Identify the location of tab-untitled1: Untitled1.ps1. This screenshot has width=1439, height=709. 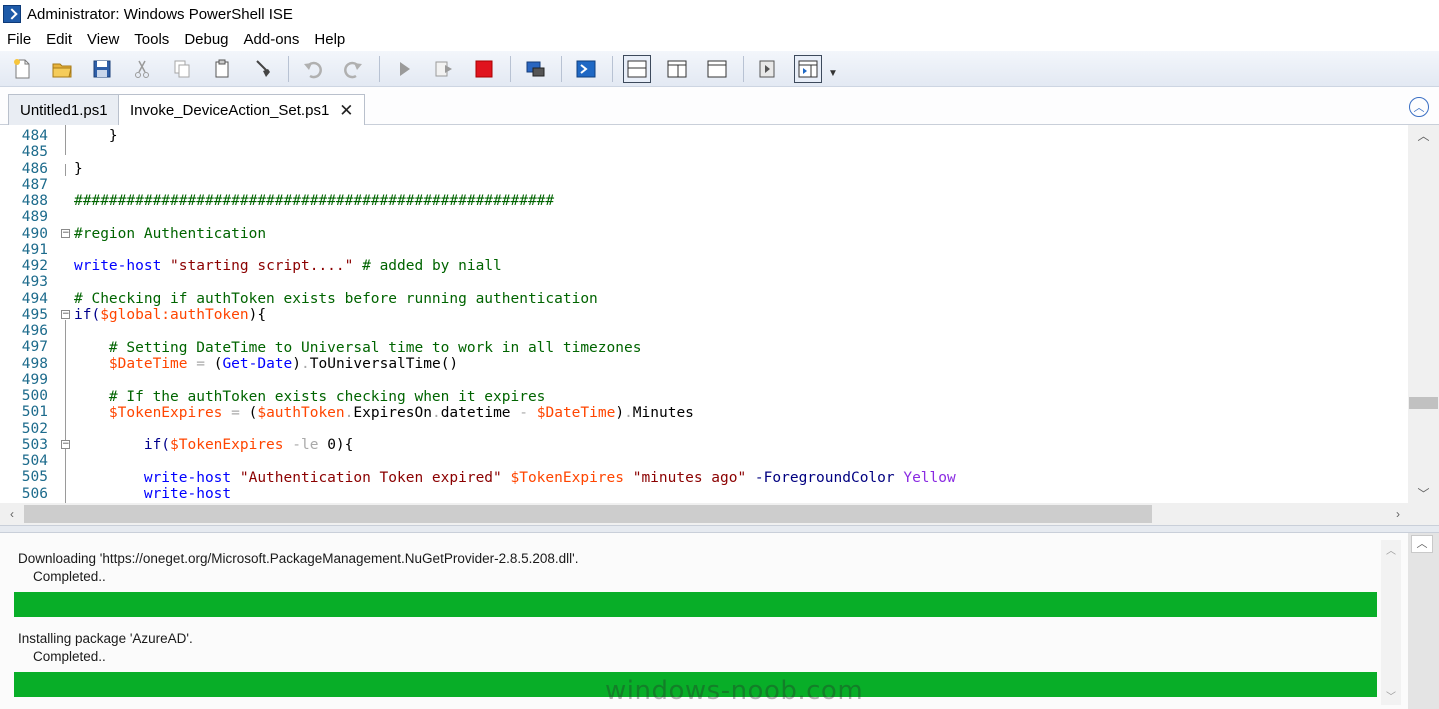
(63, 109).